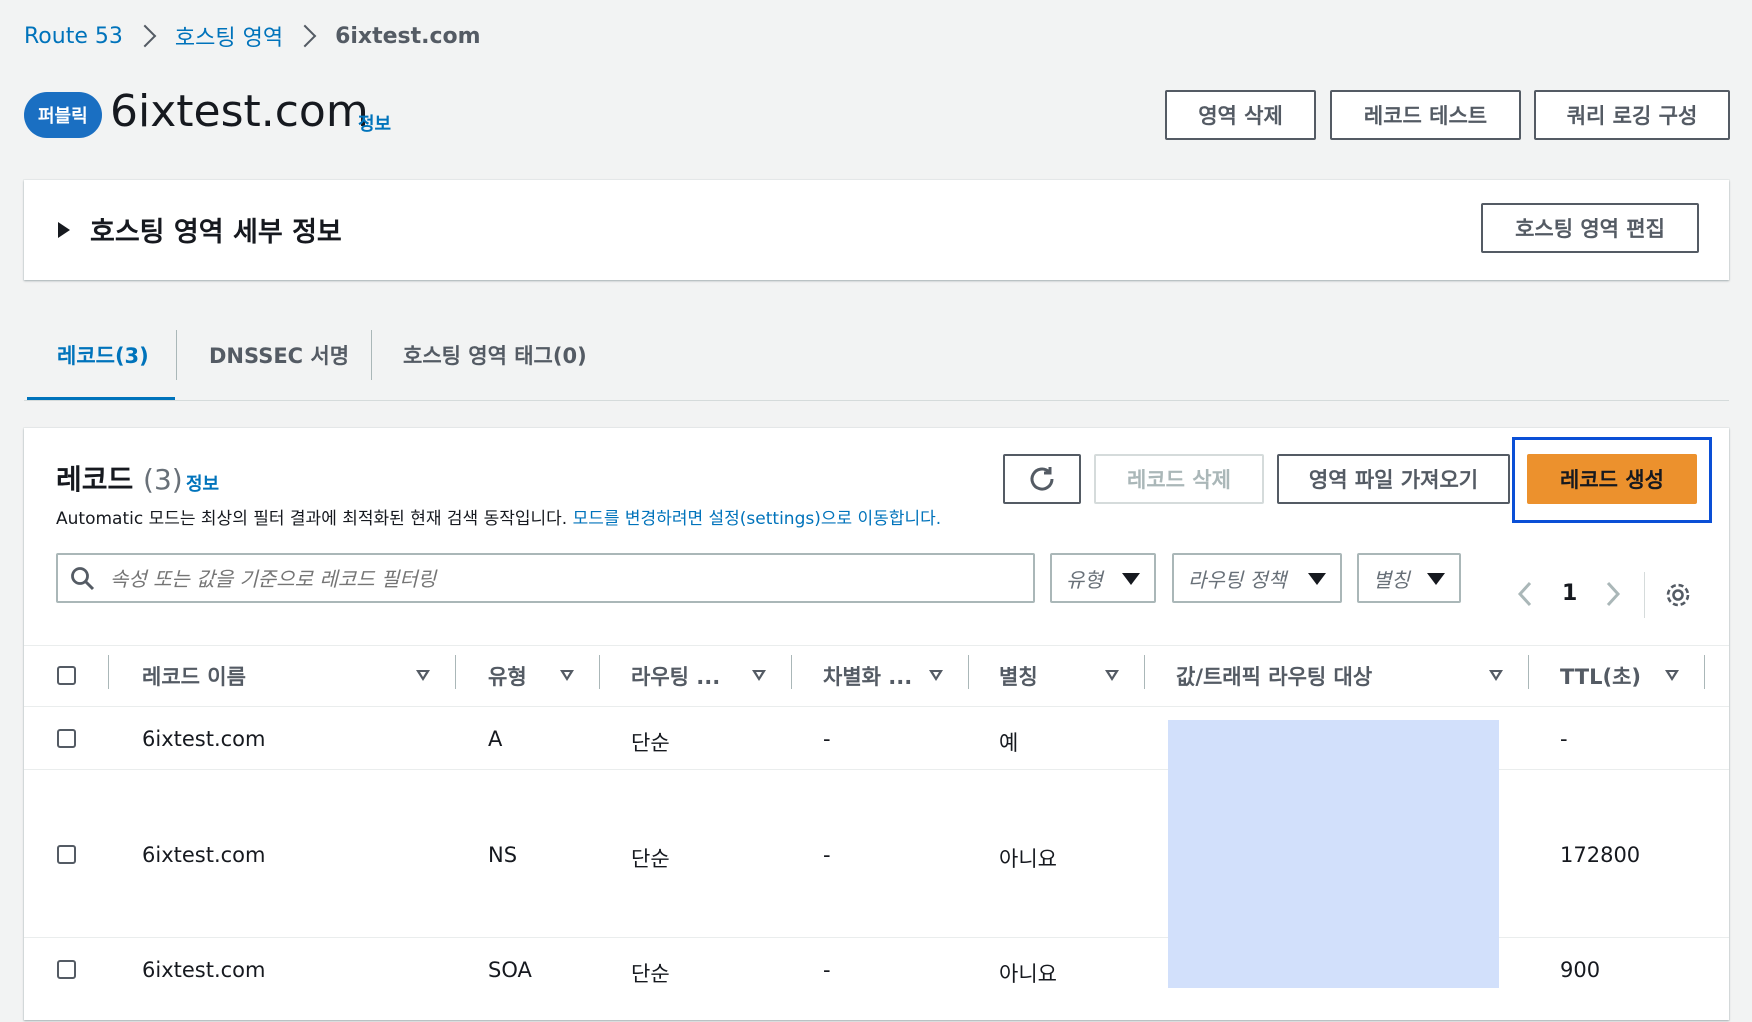 Image resolution: width=1752 pixels, height=1022 pixels. What do you see at coordinates (1564, 739) in the screenshot?
I see `record-ttl: -` at bounding box center [1564, 739].